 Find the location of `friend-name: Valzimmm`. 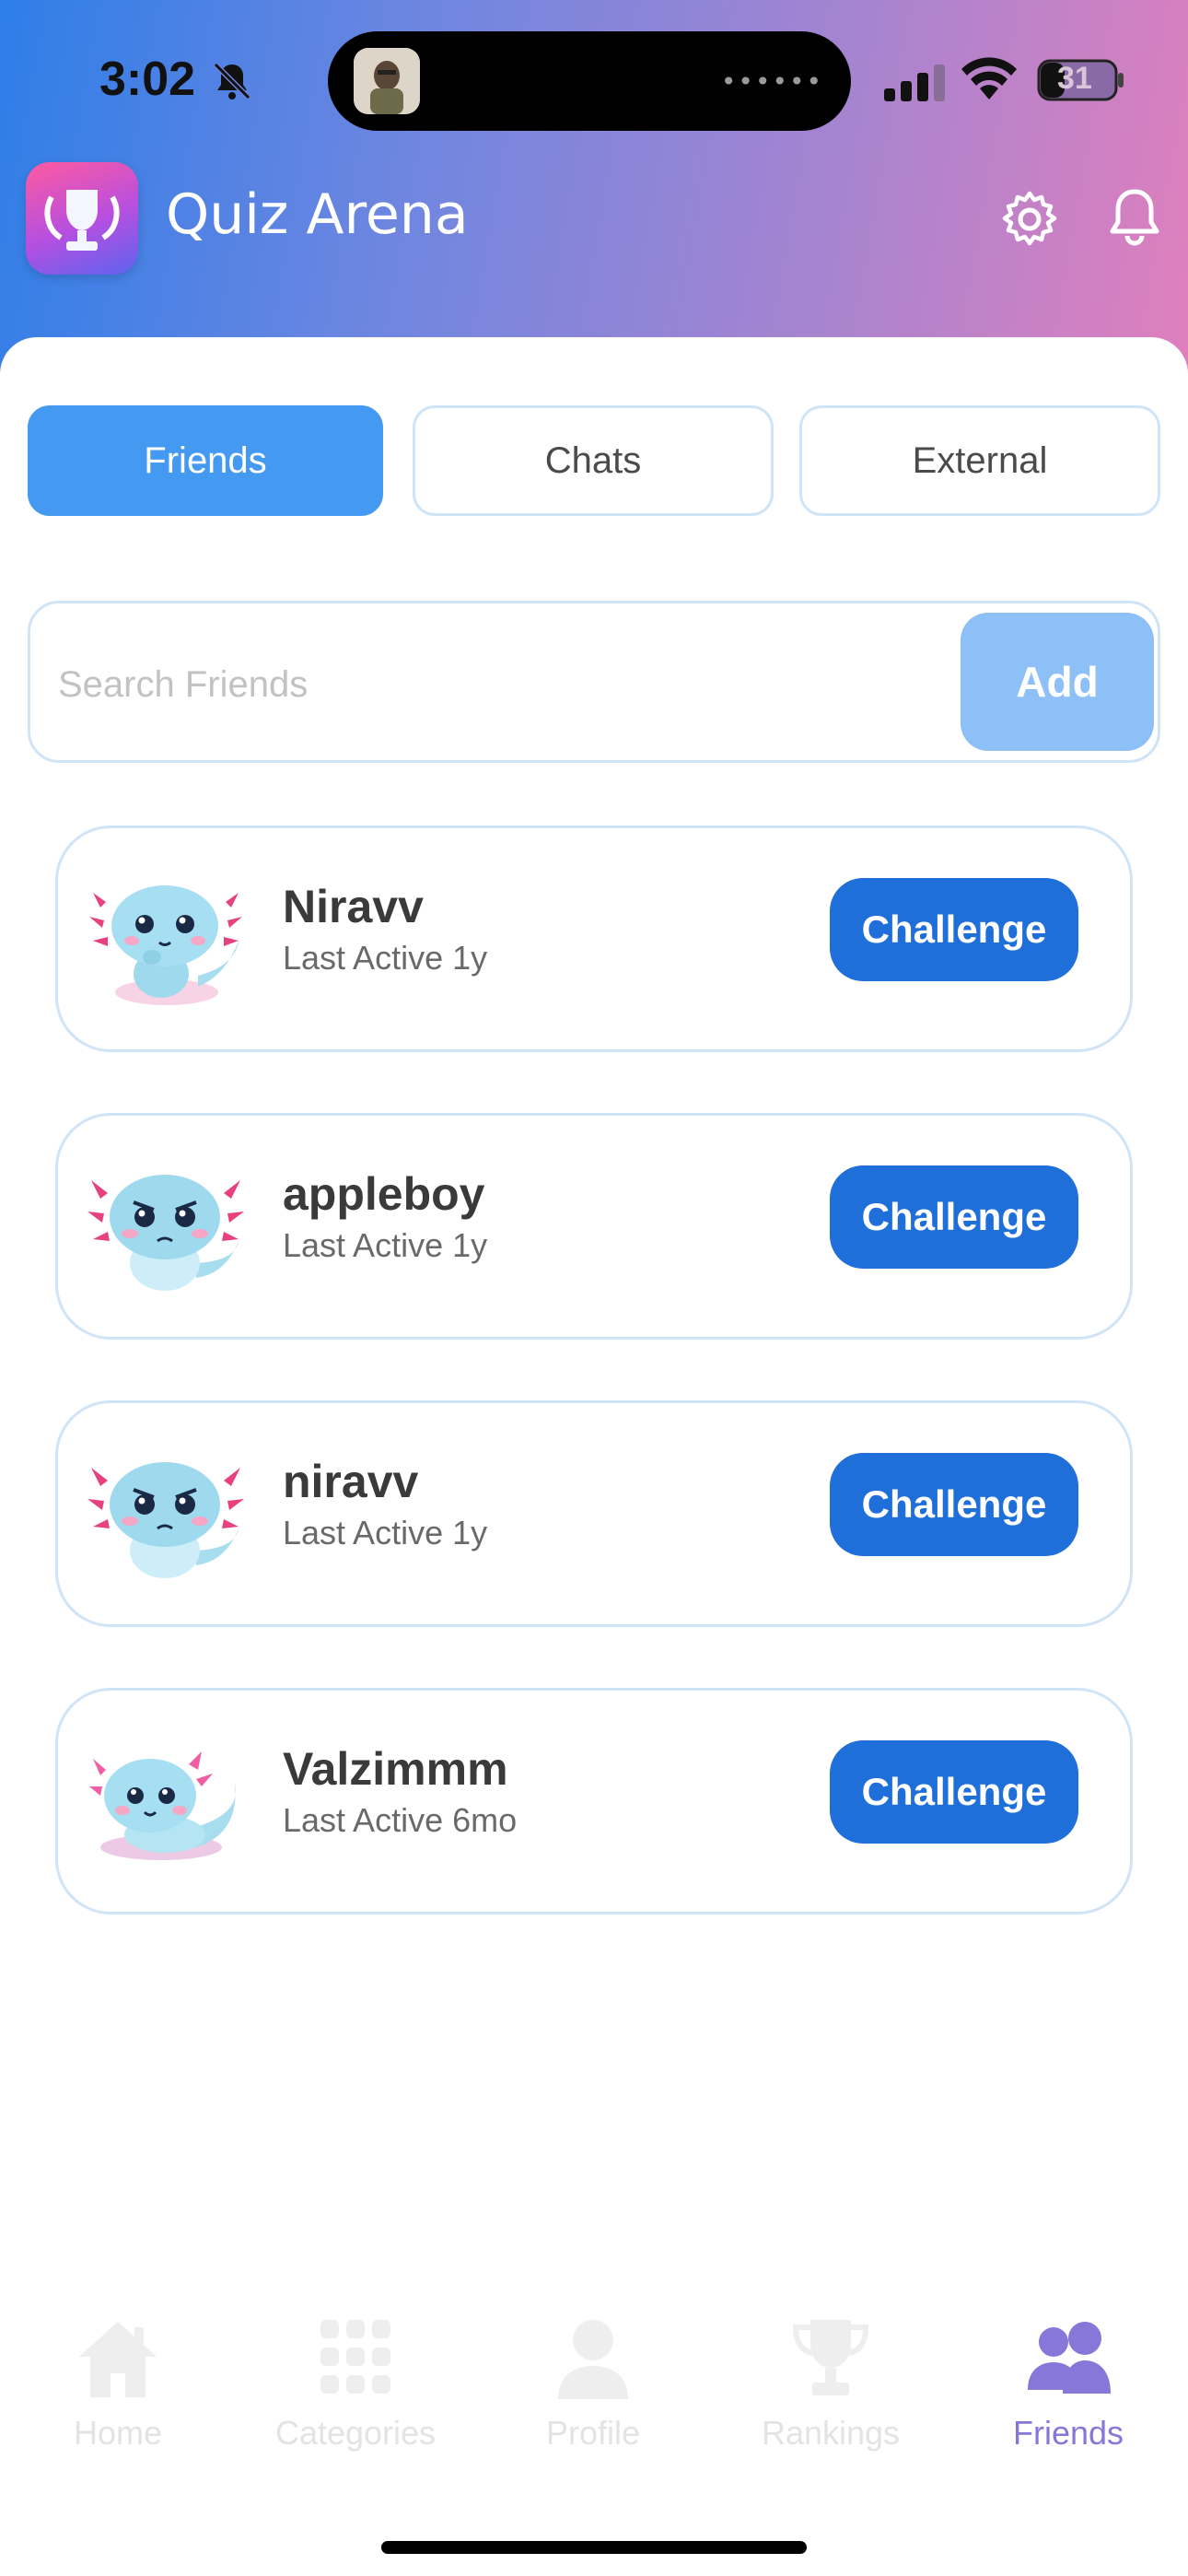

friend-name: Valzimmm is located at coordinates (395, 1769).